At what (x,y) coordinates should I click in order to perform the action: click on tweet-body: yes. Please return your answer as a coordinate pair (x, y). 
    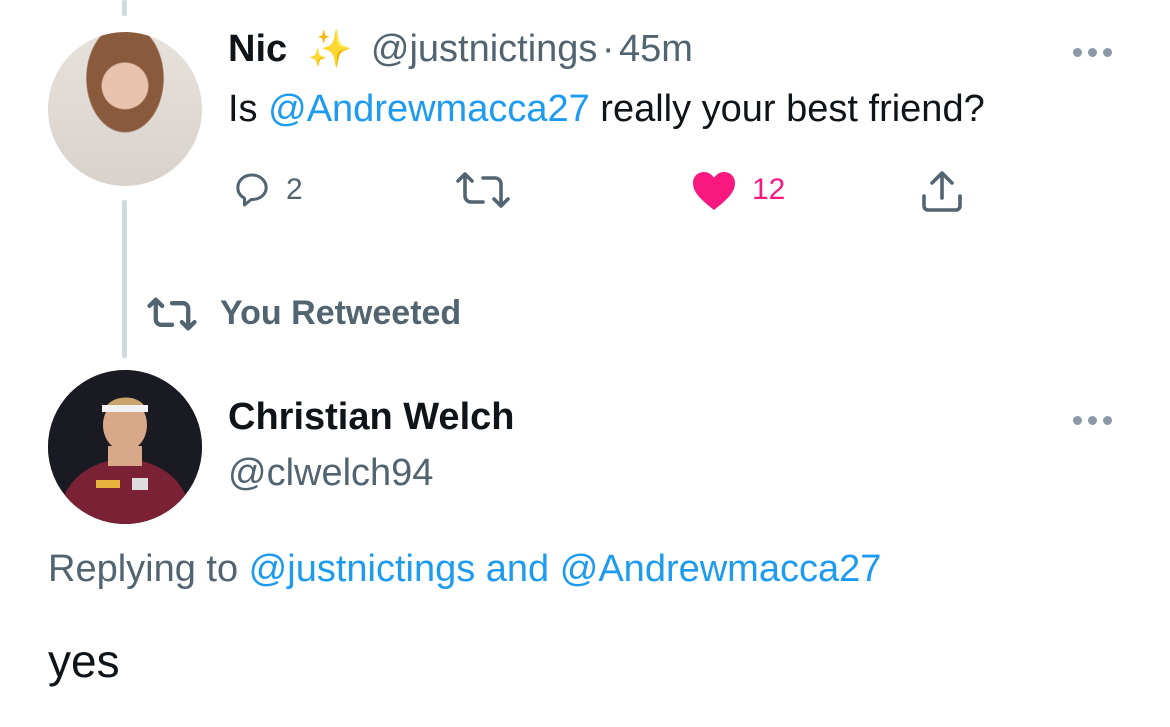
    Looking at the image, I should click on (84, 661).